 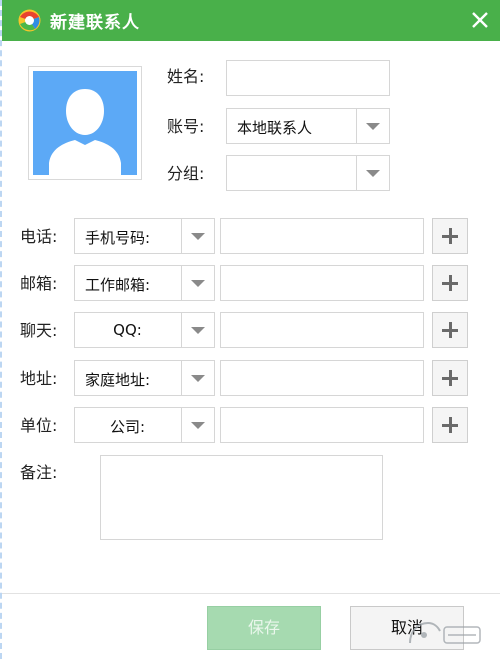 I want to click on dialog-title: 新建联系人, so click(x=95, y=23).